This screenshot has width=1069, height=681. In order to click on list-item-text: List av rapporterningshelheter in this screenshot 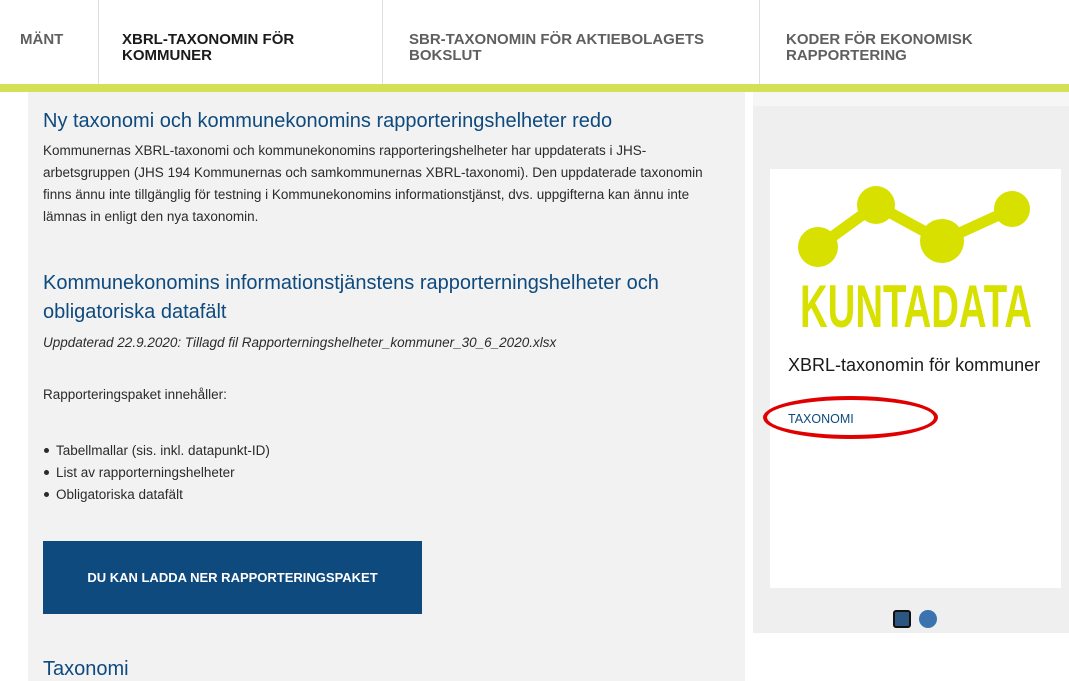, I will do `click(145, 472)`.